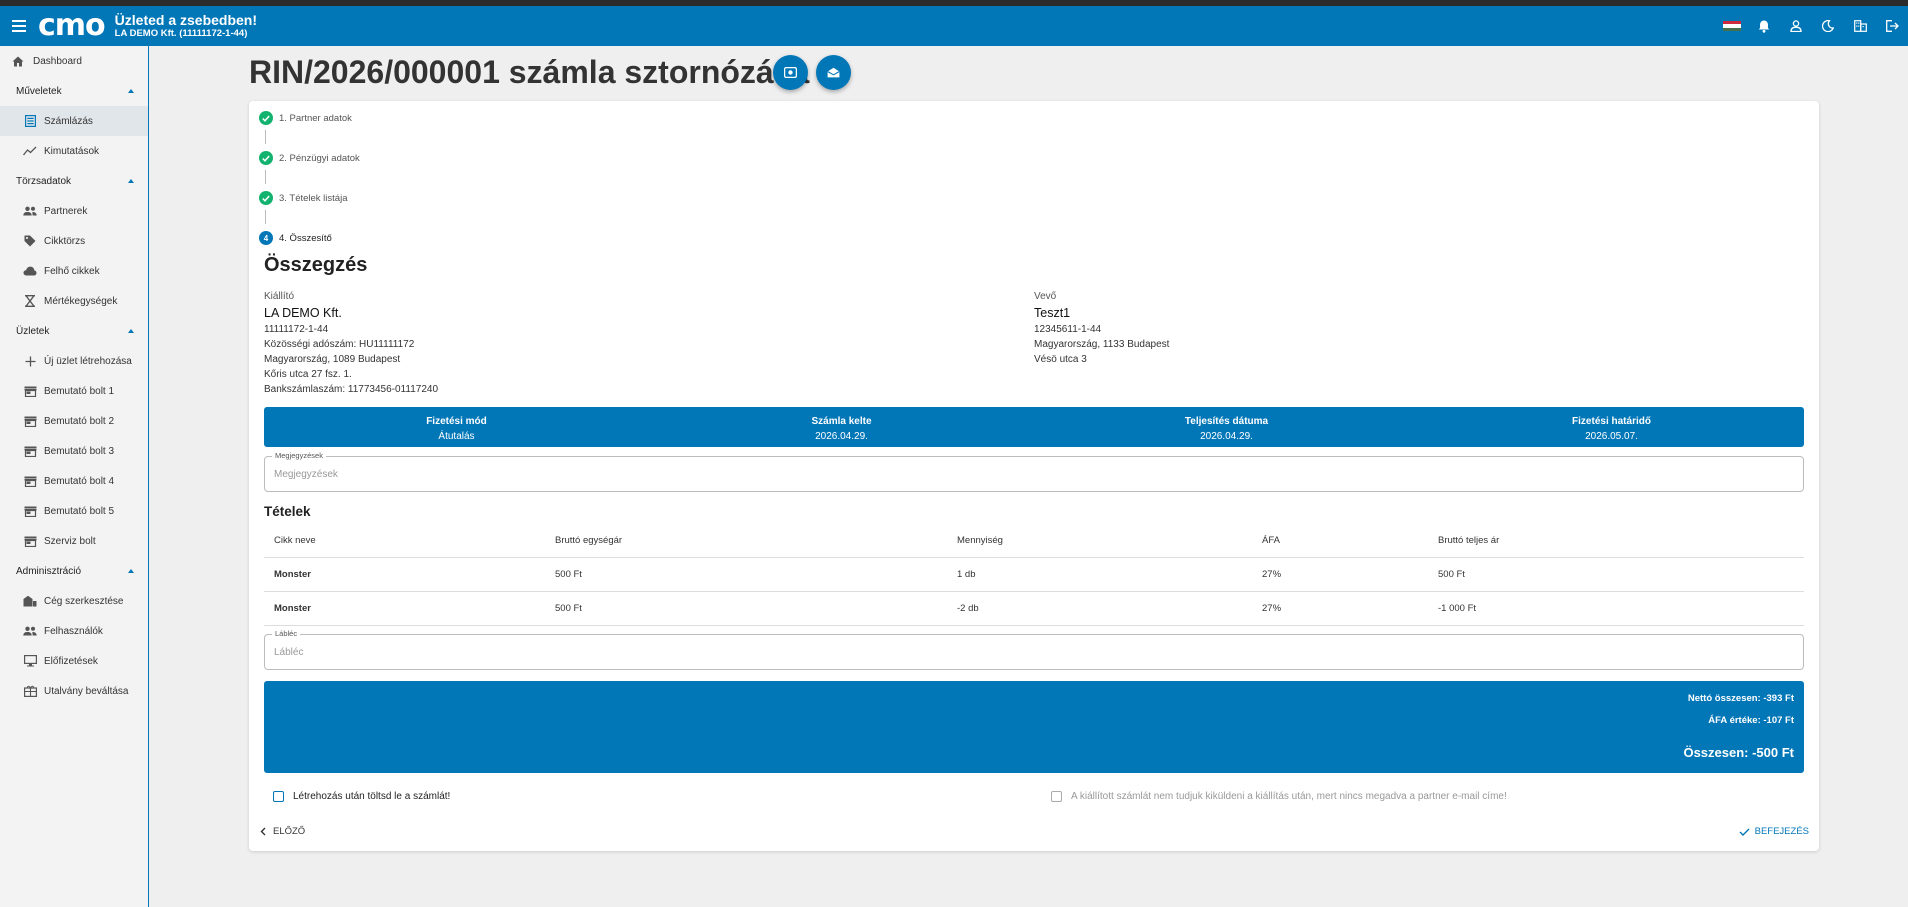 The width and height of the screenshot is (1908, 907). I want to click on sidebar-item-ceg-szerkesztese: Cég szerkesztése, so click(74, 601).